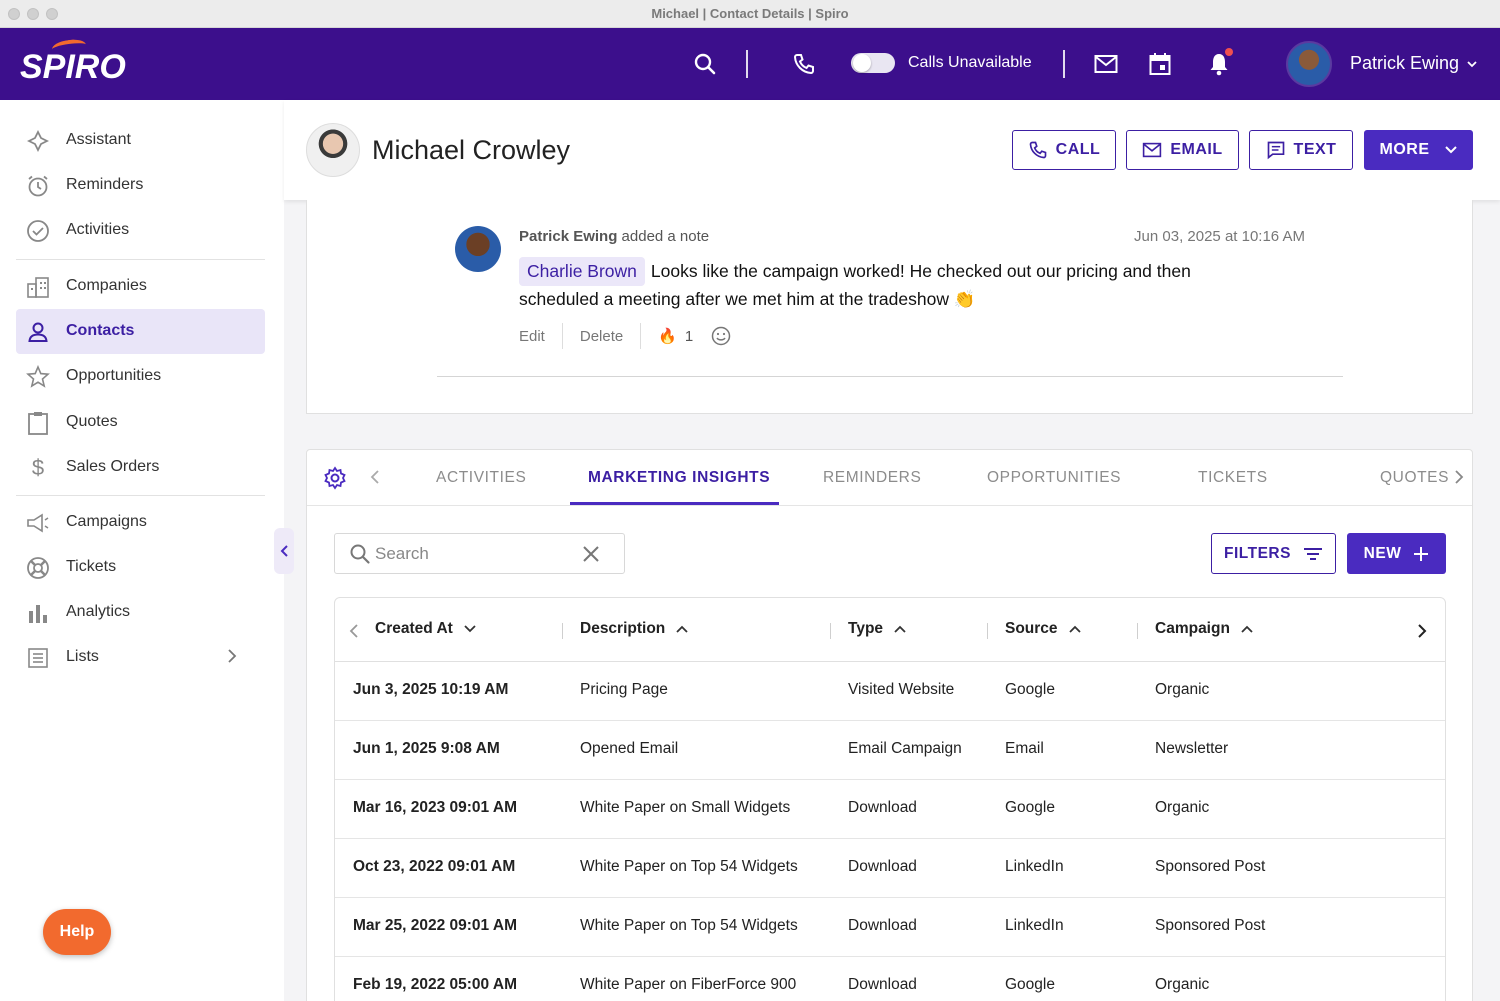  Describe the element at coordinates (1309, 64) in the screenshot. I see `user-avatar` at that location.